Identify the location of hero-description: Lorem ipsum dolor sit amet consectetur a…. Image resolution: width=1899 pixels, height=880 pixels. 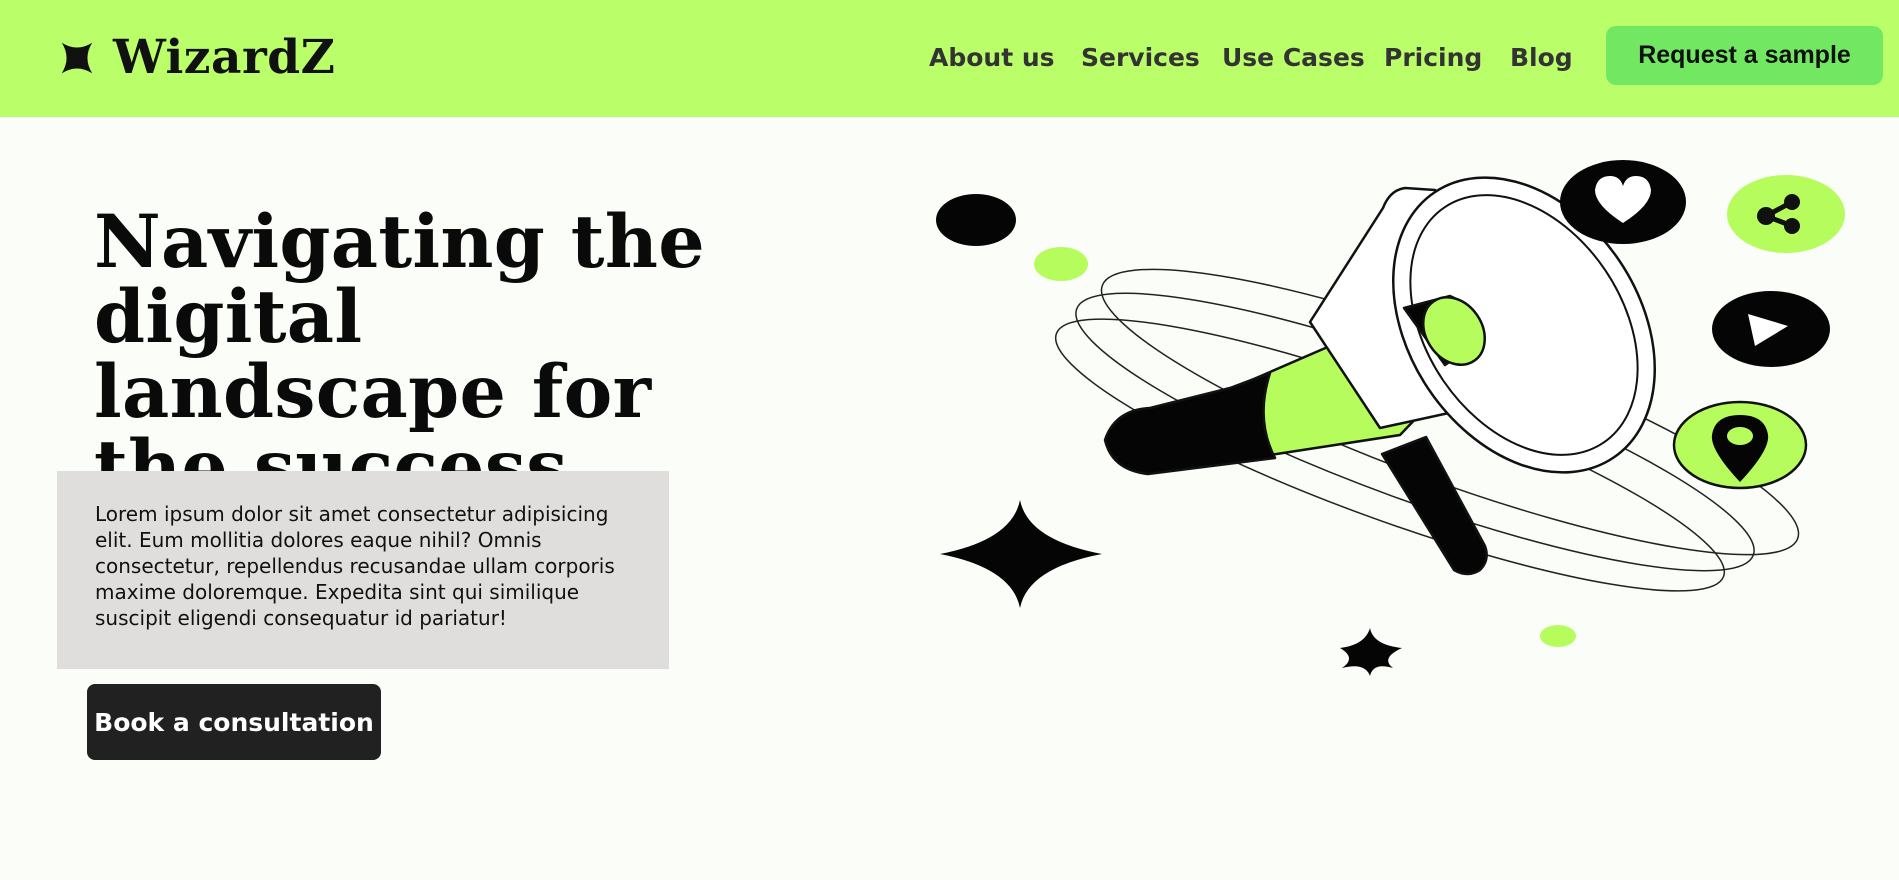
(355, 566).